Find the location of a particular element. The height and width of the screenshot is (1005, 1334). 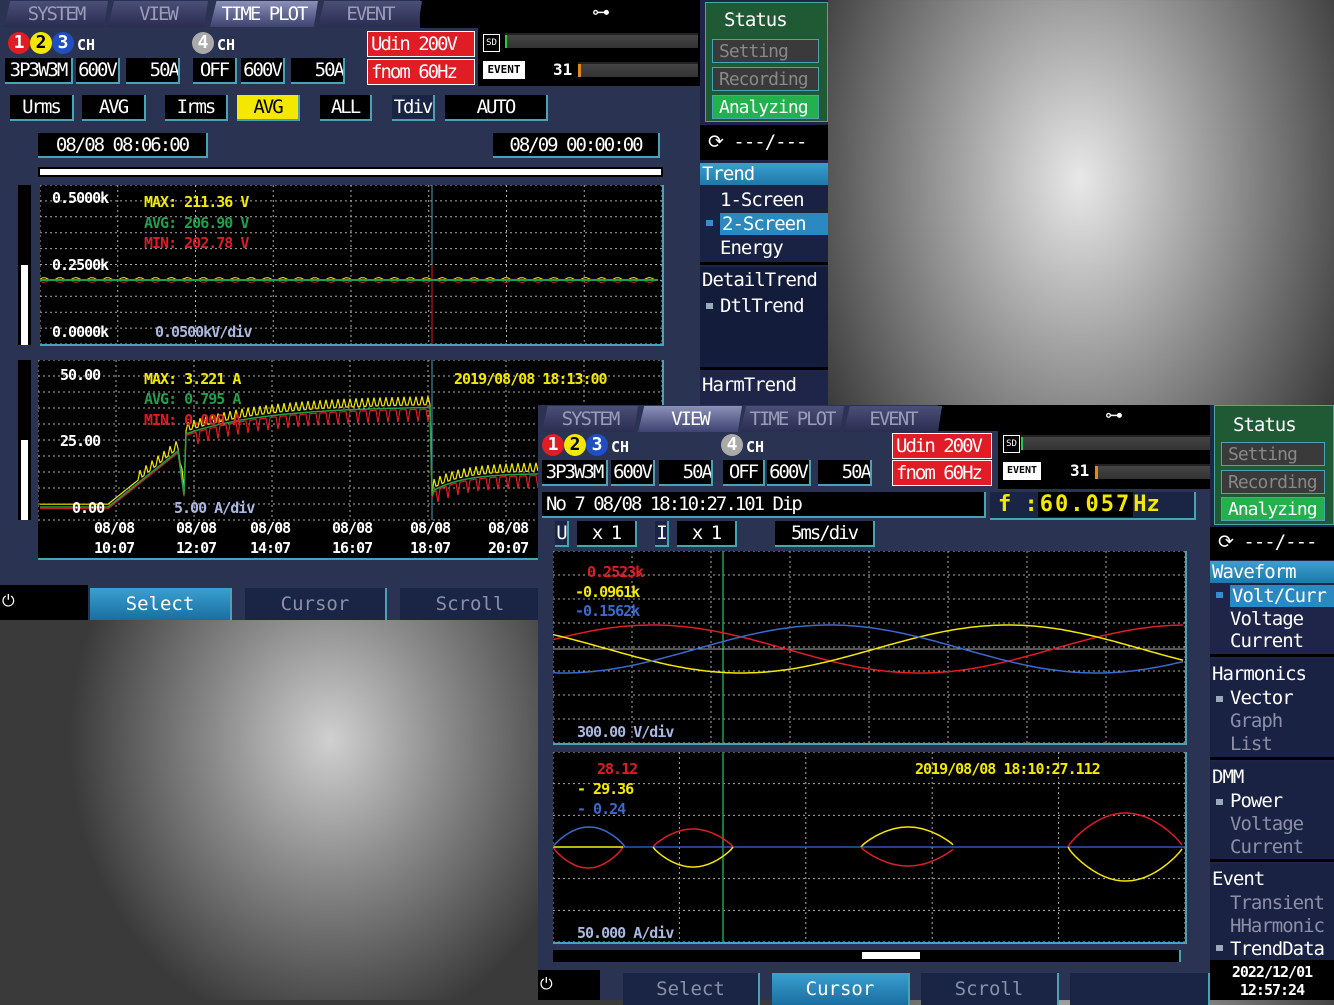

marker-icon is located at coordinates (709, 306).